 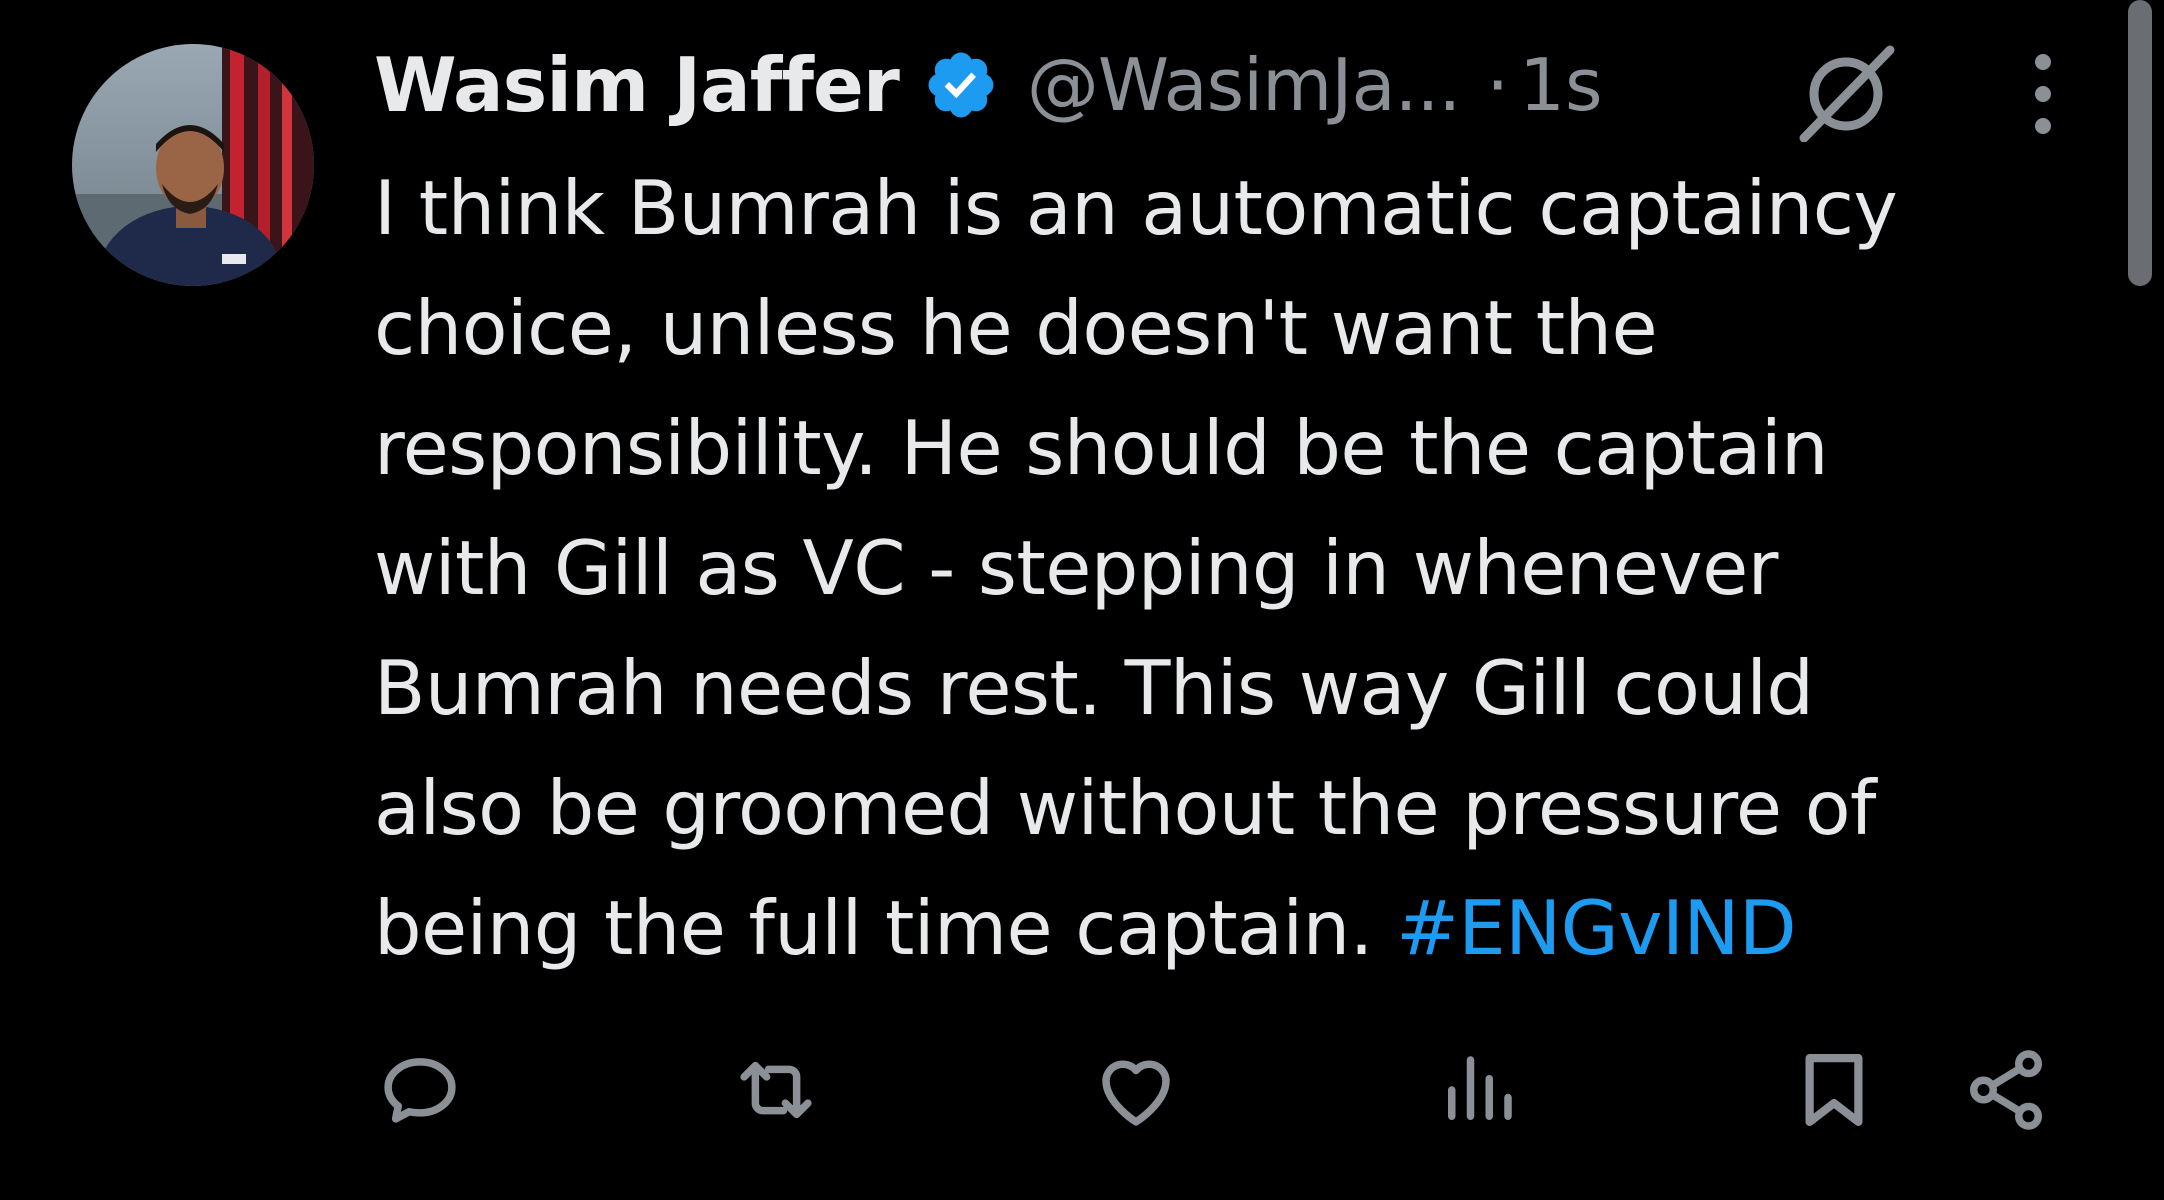 What do you see at coordinates (1136, 208) in the screenshot?
I see `tweet-text-line: I think Bumrah is an automatic captaincy` at bounding box center [1136, 208].